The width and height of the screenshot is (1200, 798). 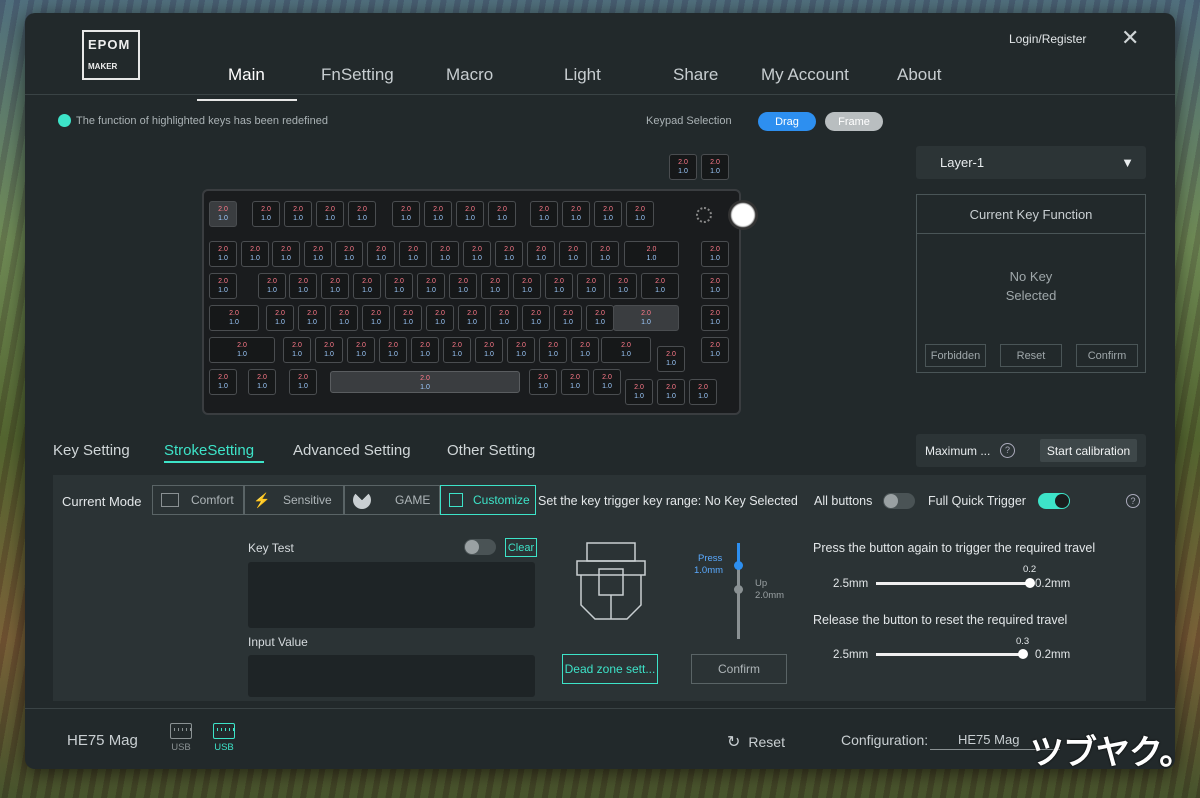 I want to click on nav-share: Share, so click(x=695, y=75).